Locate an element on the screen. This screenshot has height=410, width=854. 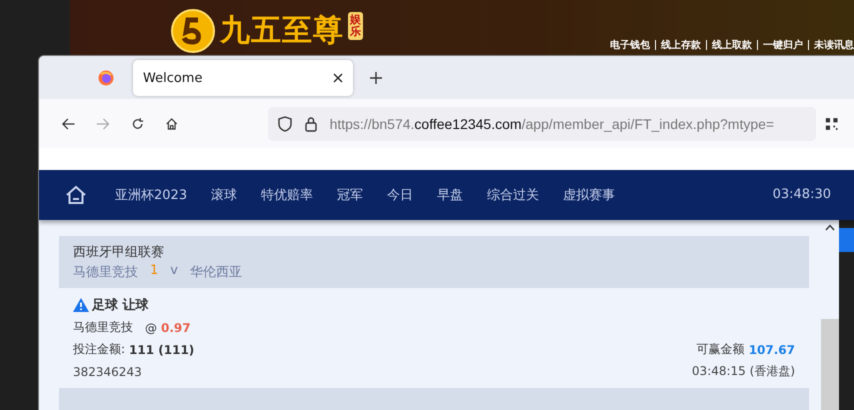
clock-text: 03:48:30 is located at coordinates (801, 194).